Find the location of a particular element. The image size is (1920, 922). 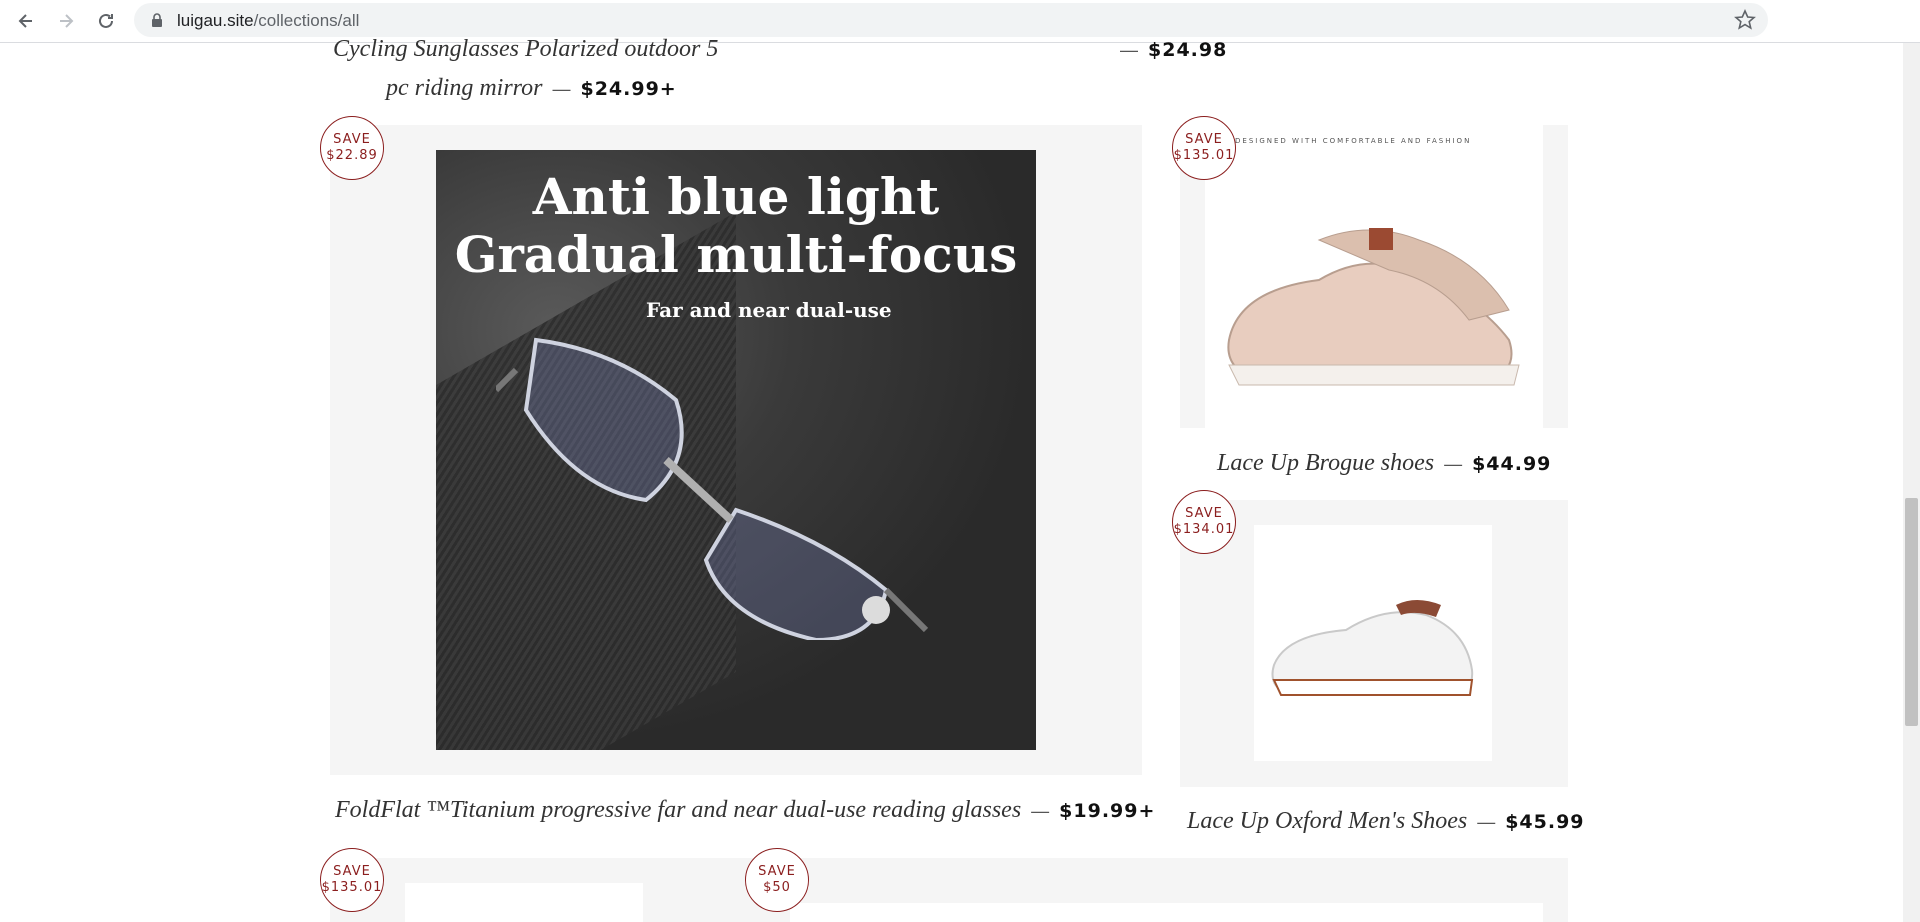

address-bar: luigau.site/collections/all is located at coordinates (951, 20).